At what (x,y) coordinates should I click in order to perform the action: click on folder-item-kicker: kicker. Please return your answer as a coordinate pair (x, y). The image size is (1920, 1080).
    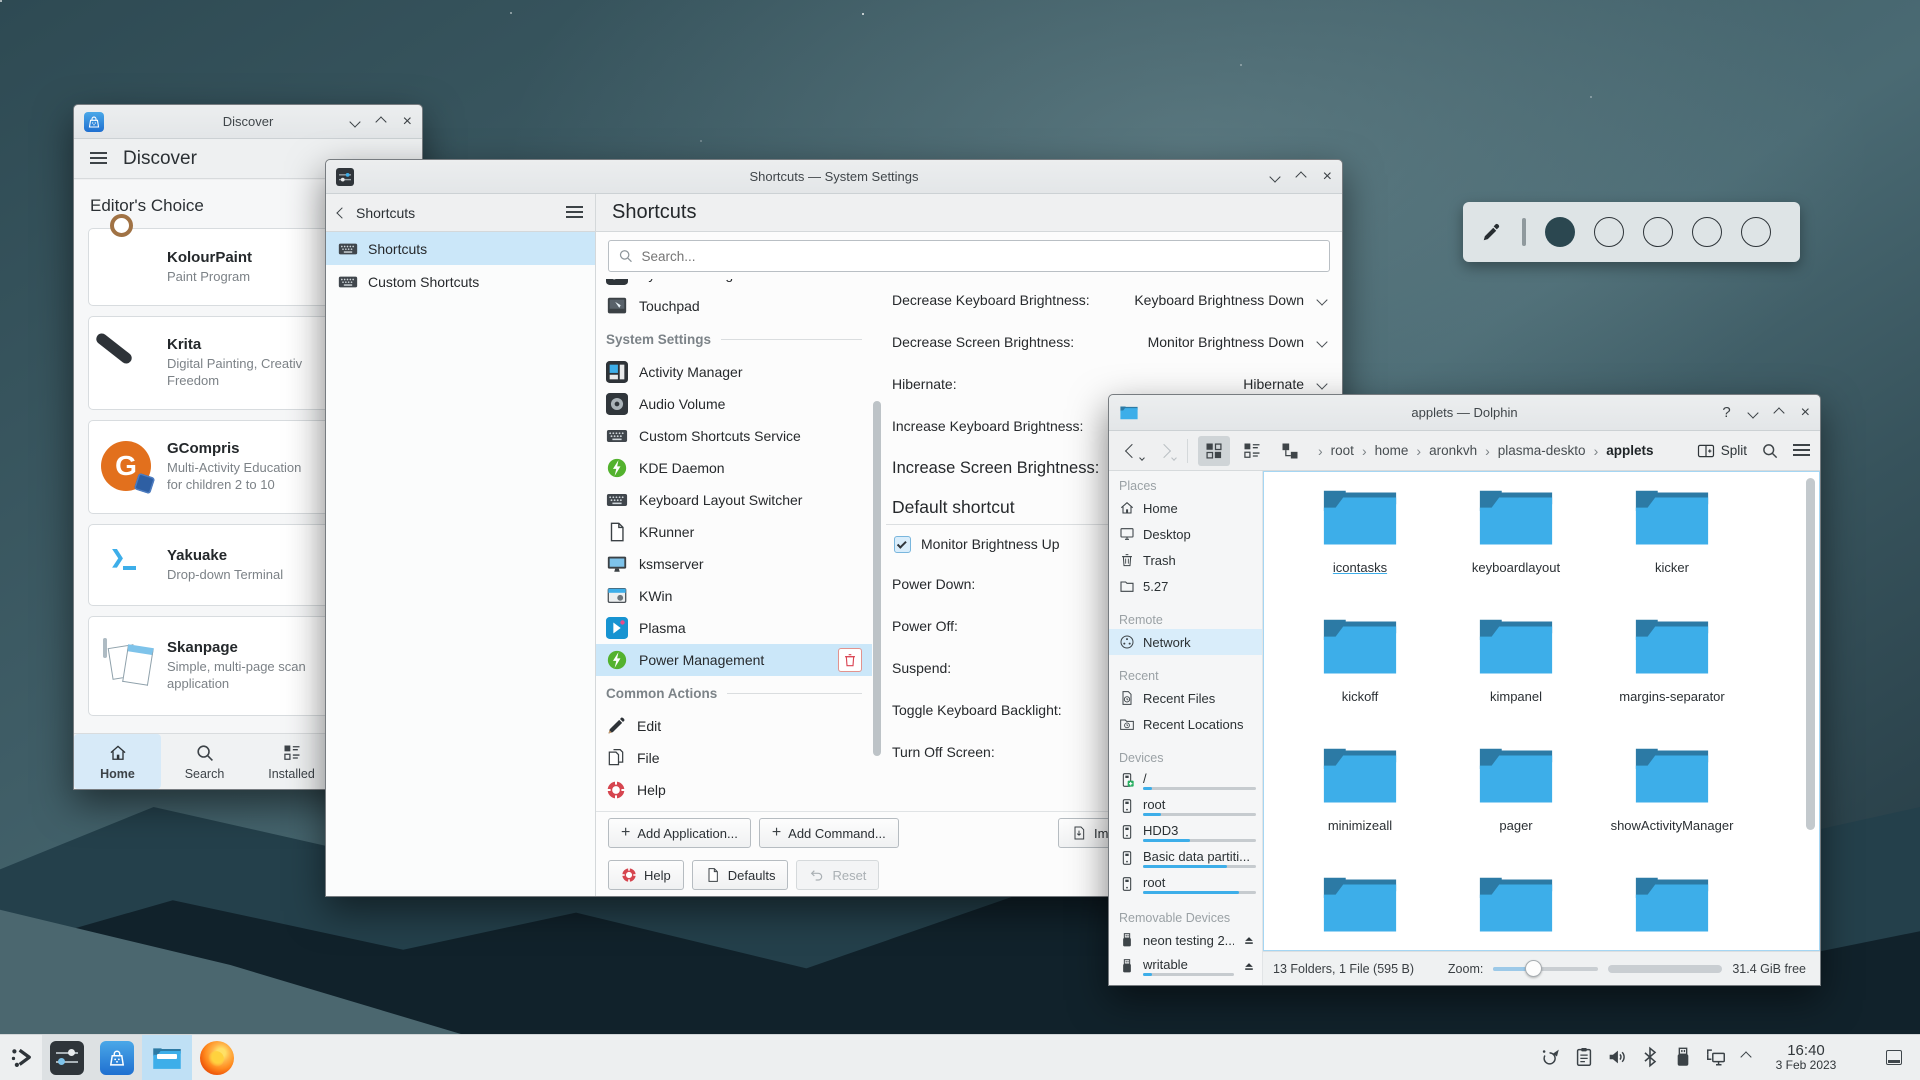
    Looking at the image, I should click on (1672, 538).